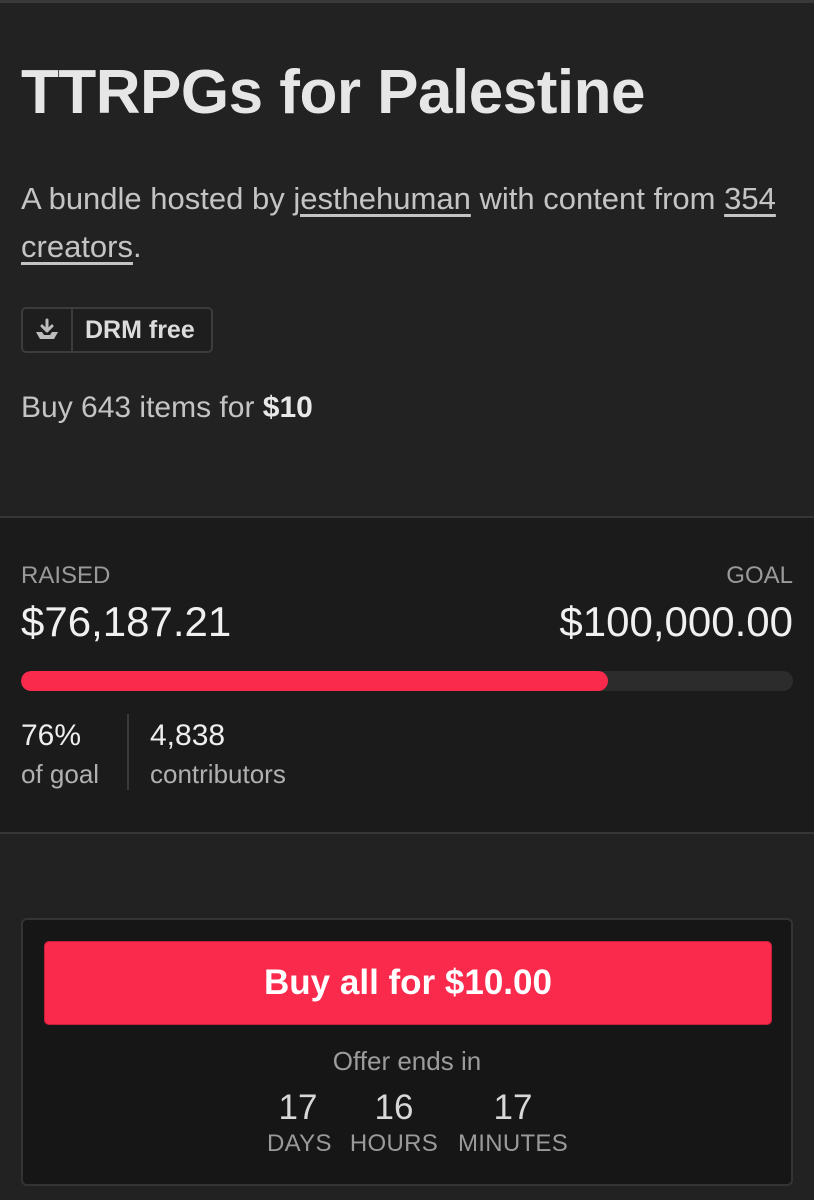  Describe the element at coordinates (188, 735) in the screenshot. I see `contributors-count: 4,838` at that location.